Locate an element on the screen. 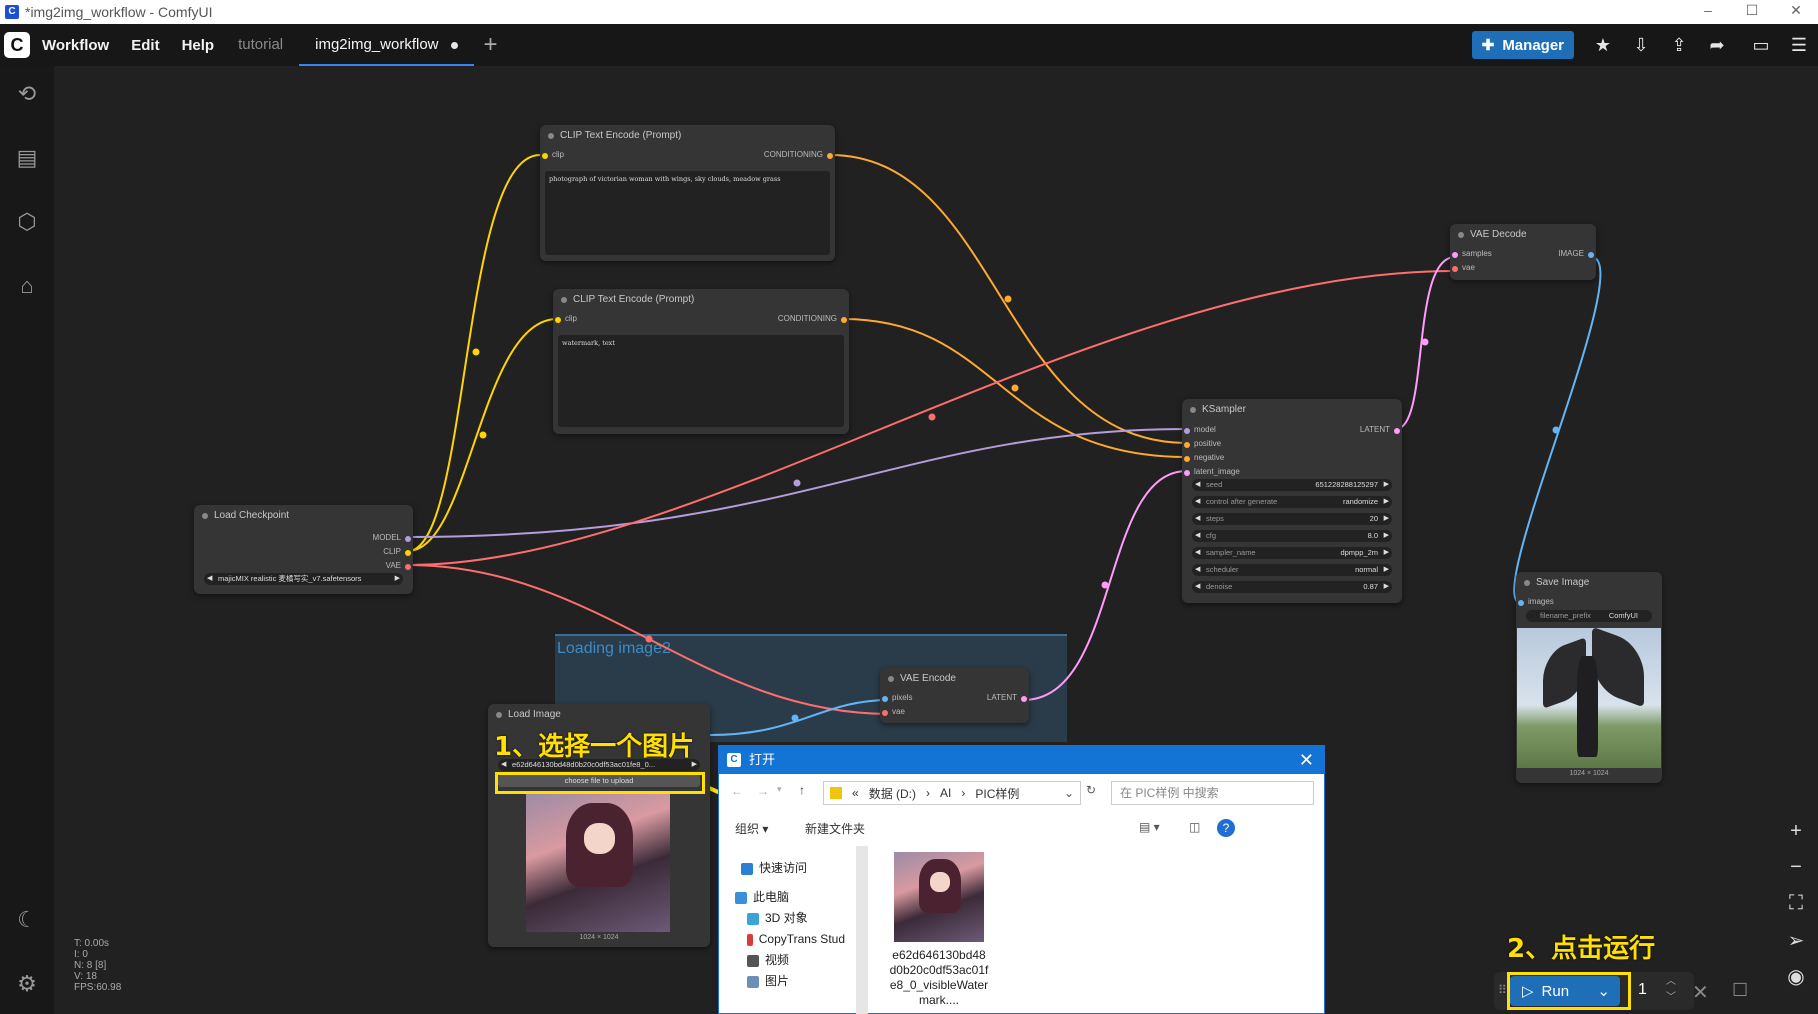 The height and width of the screenshot is (1014, 1818). select-mode-icon: ➢ is located at coordinates (1796, 946).